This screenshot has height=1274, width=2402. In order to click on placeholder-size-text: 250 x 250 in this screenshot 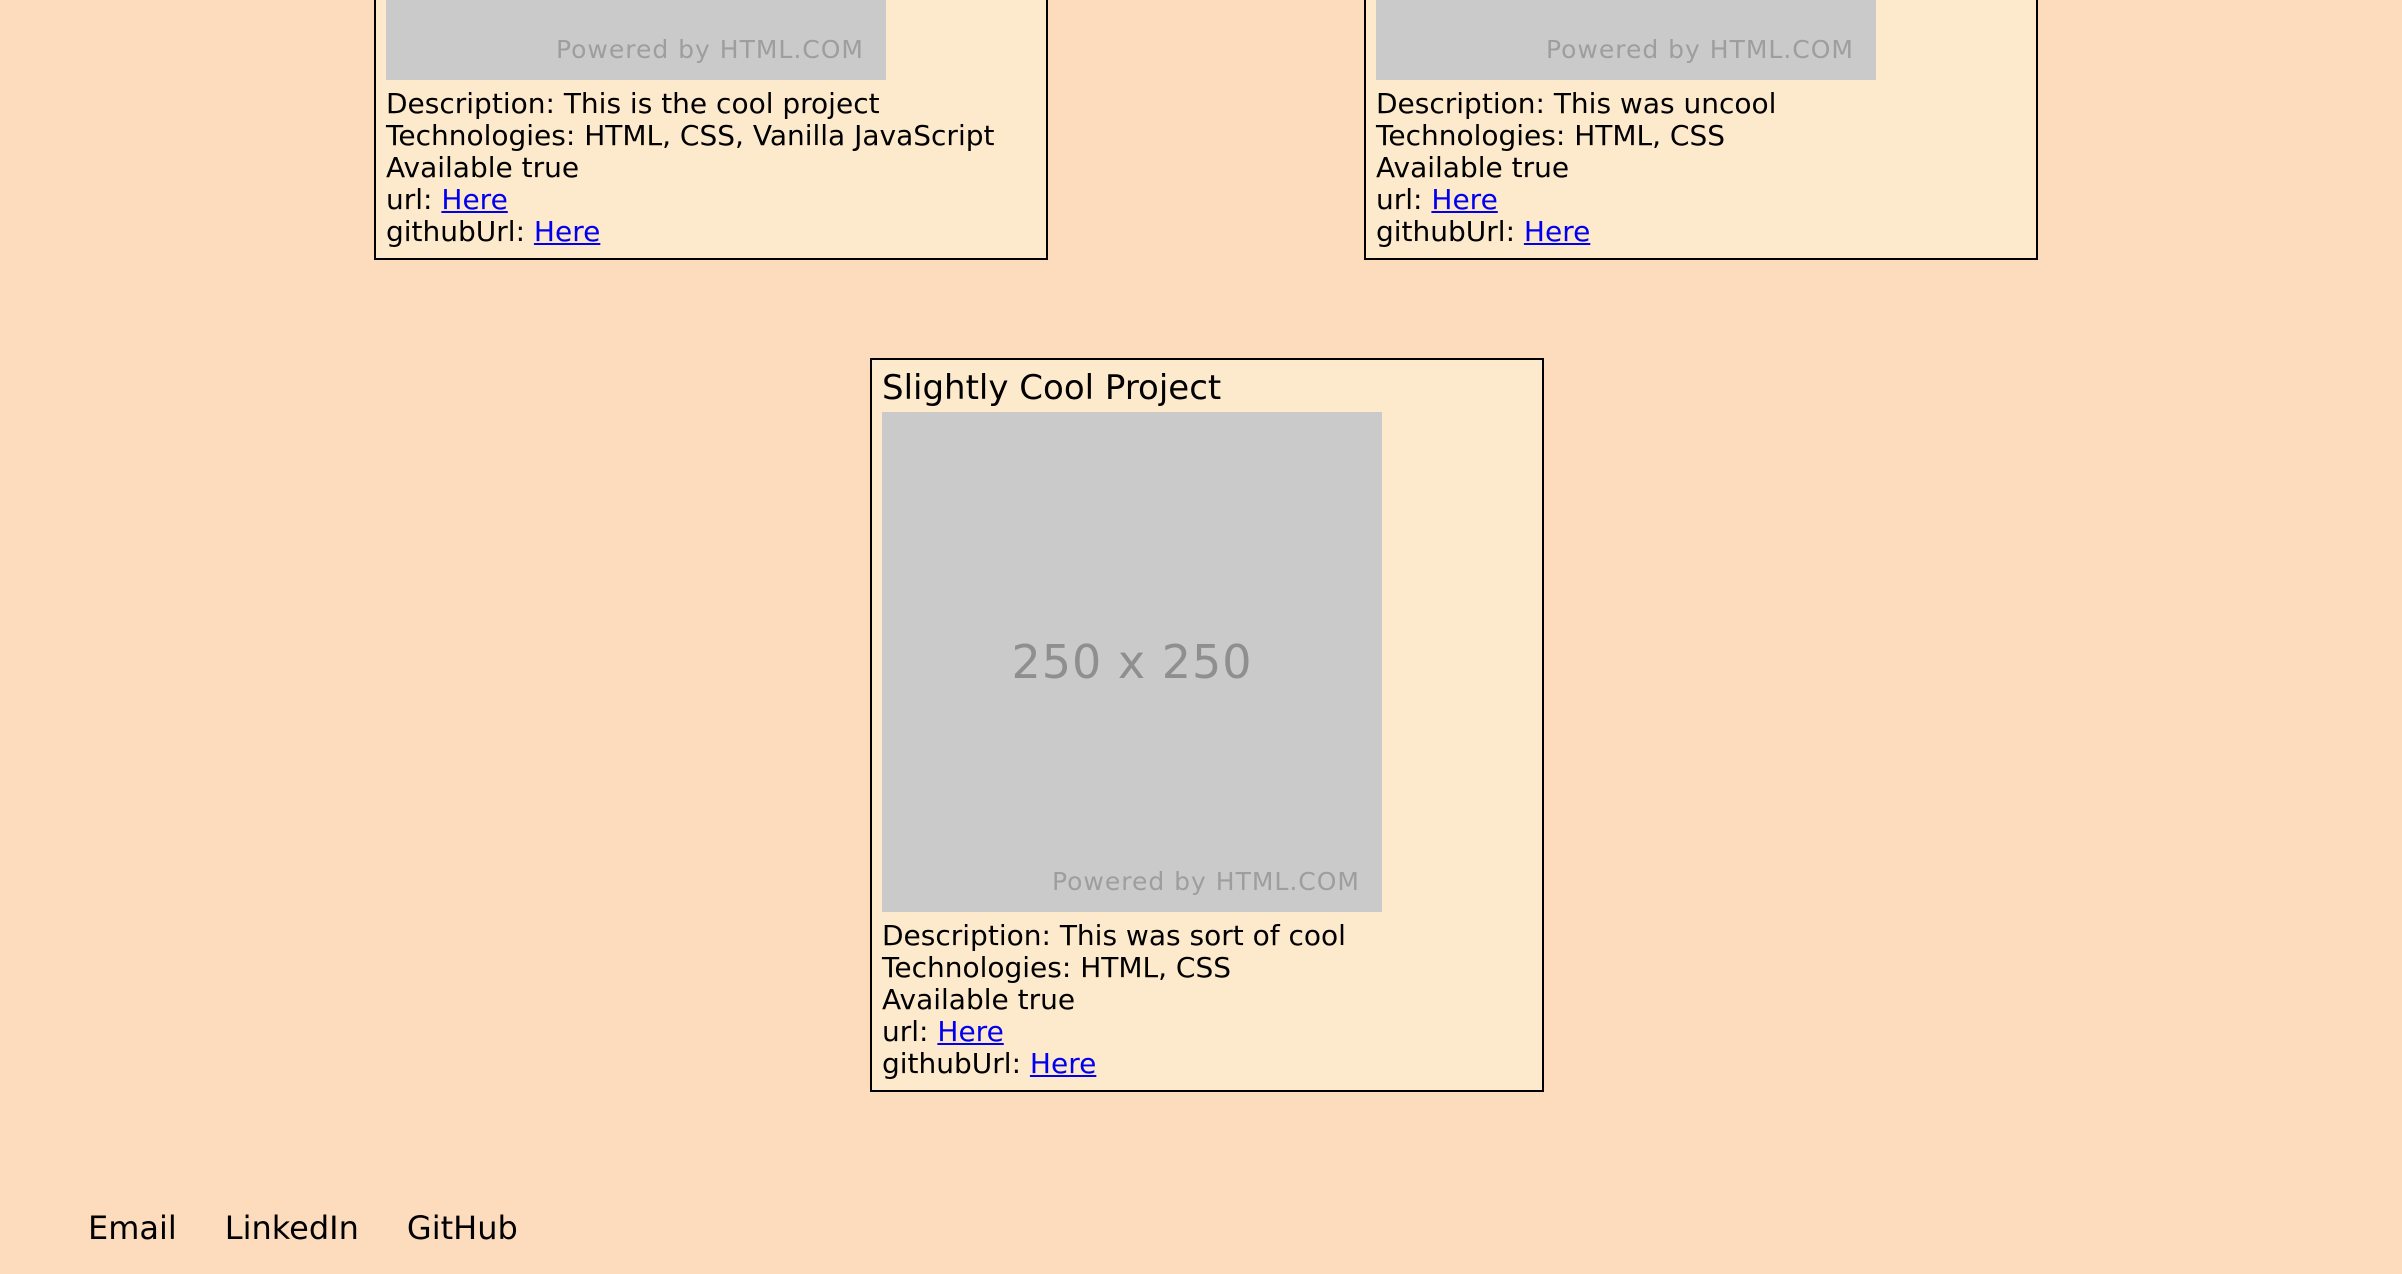, I will do `click(1132, 662)`.